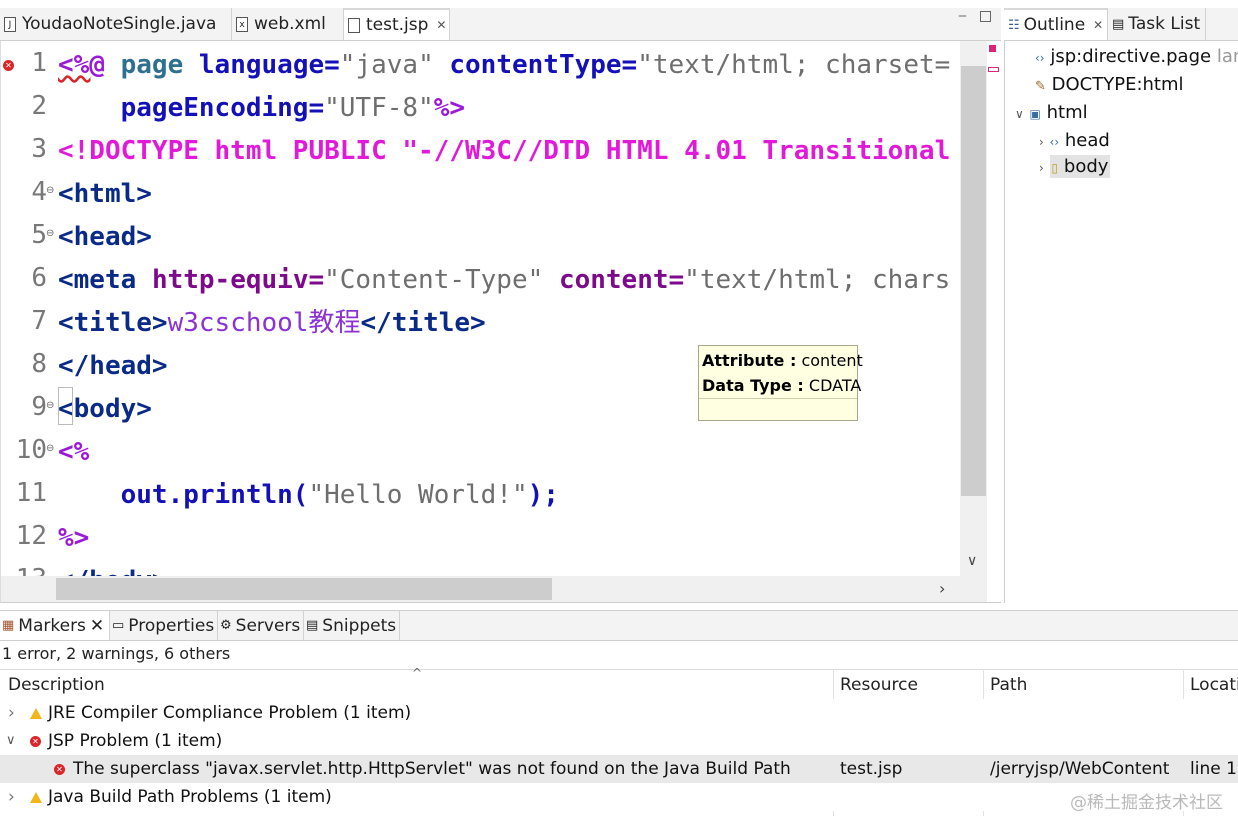 The height and width of the screenshot is (816, 1238). What do you see at coordinates (417, 673) in the screenshot?
I see `sort-asc-icon: ^` at bounding box center [417, 673].